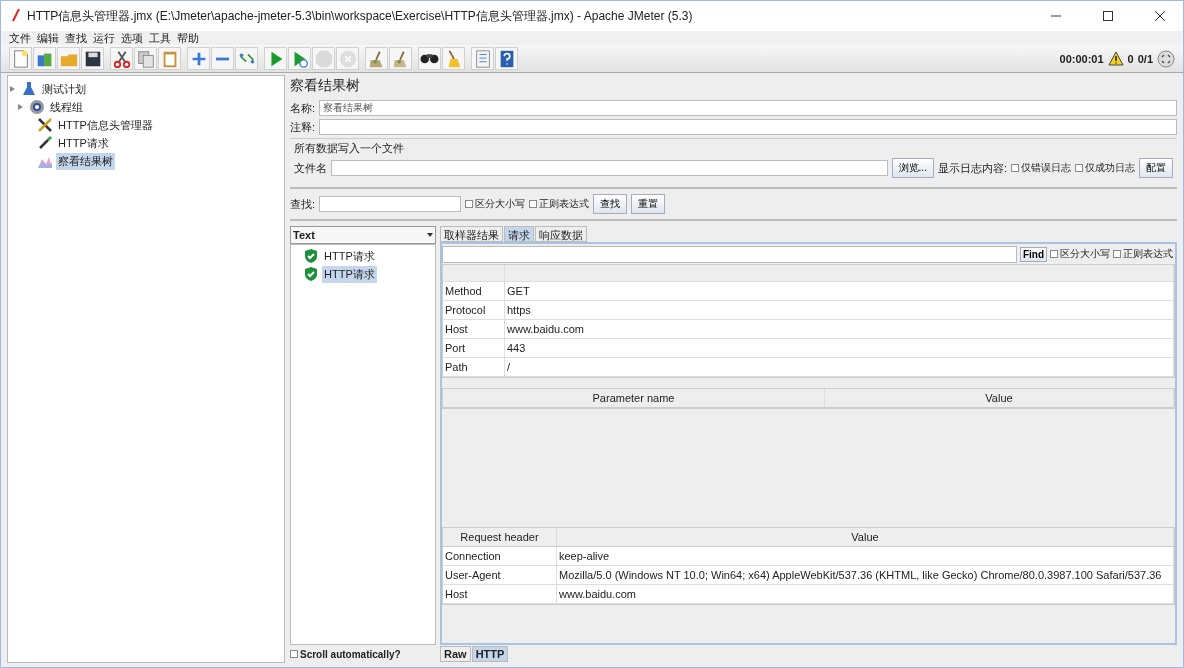 The height and width of the screenshot is (668, 1184). I want to click on feather-icon, so click(16, 16).